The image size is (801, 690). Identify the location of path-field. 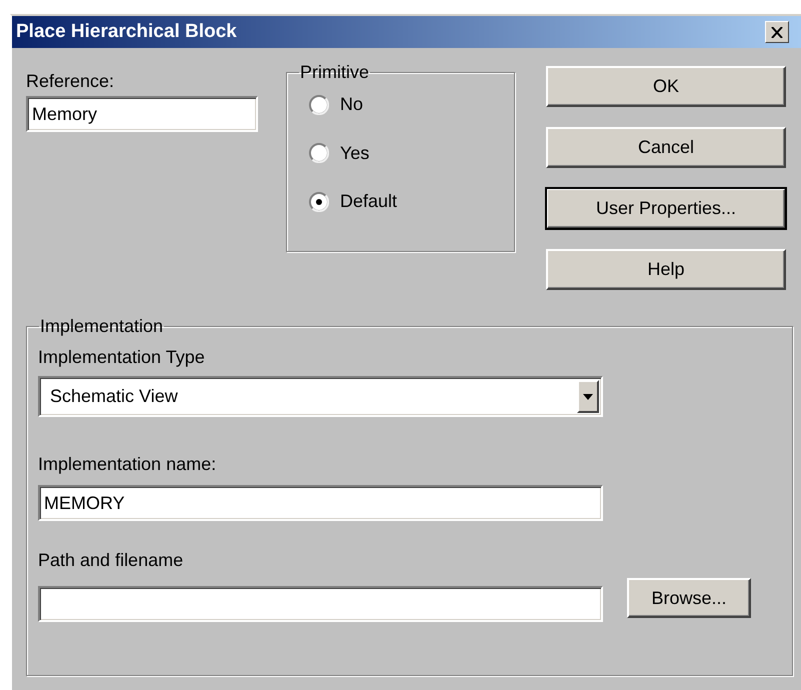
(320, 604).